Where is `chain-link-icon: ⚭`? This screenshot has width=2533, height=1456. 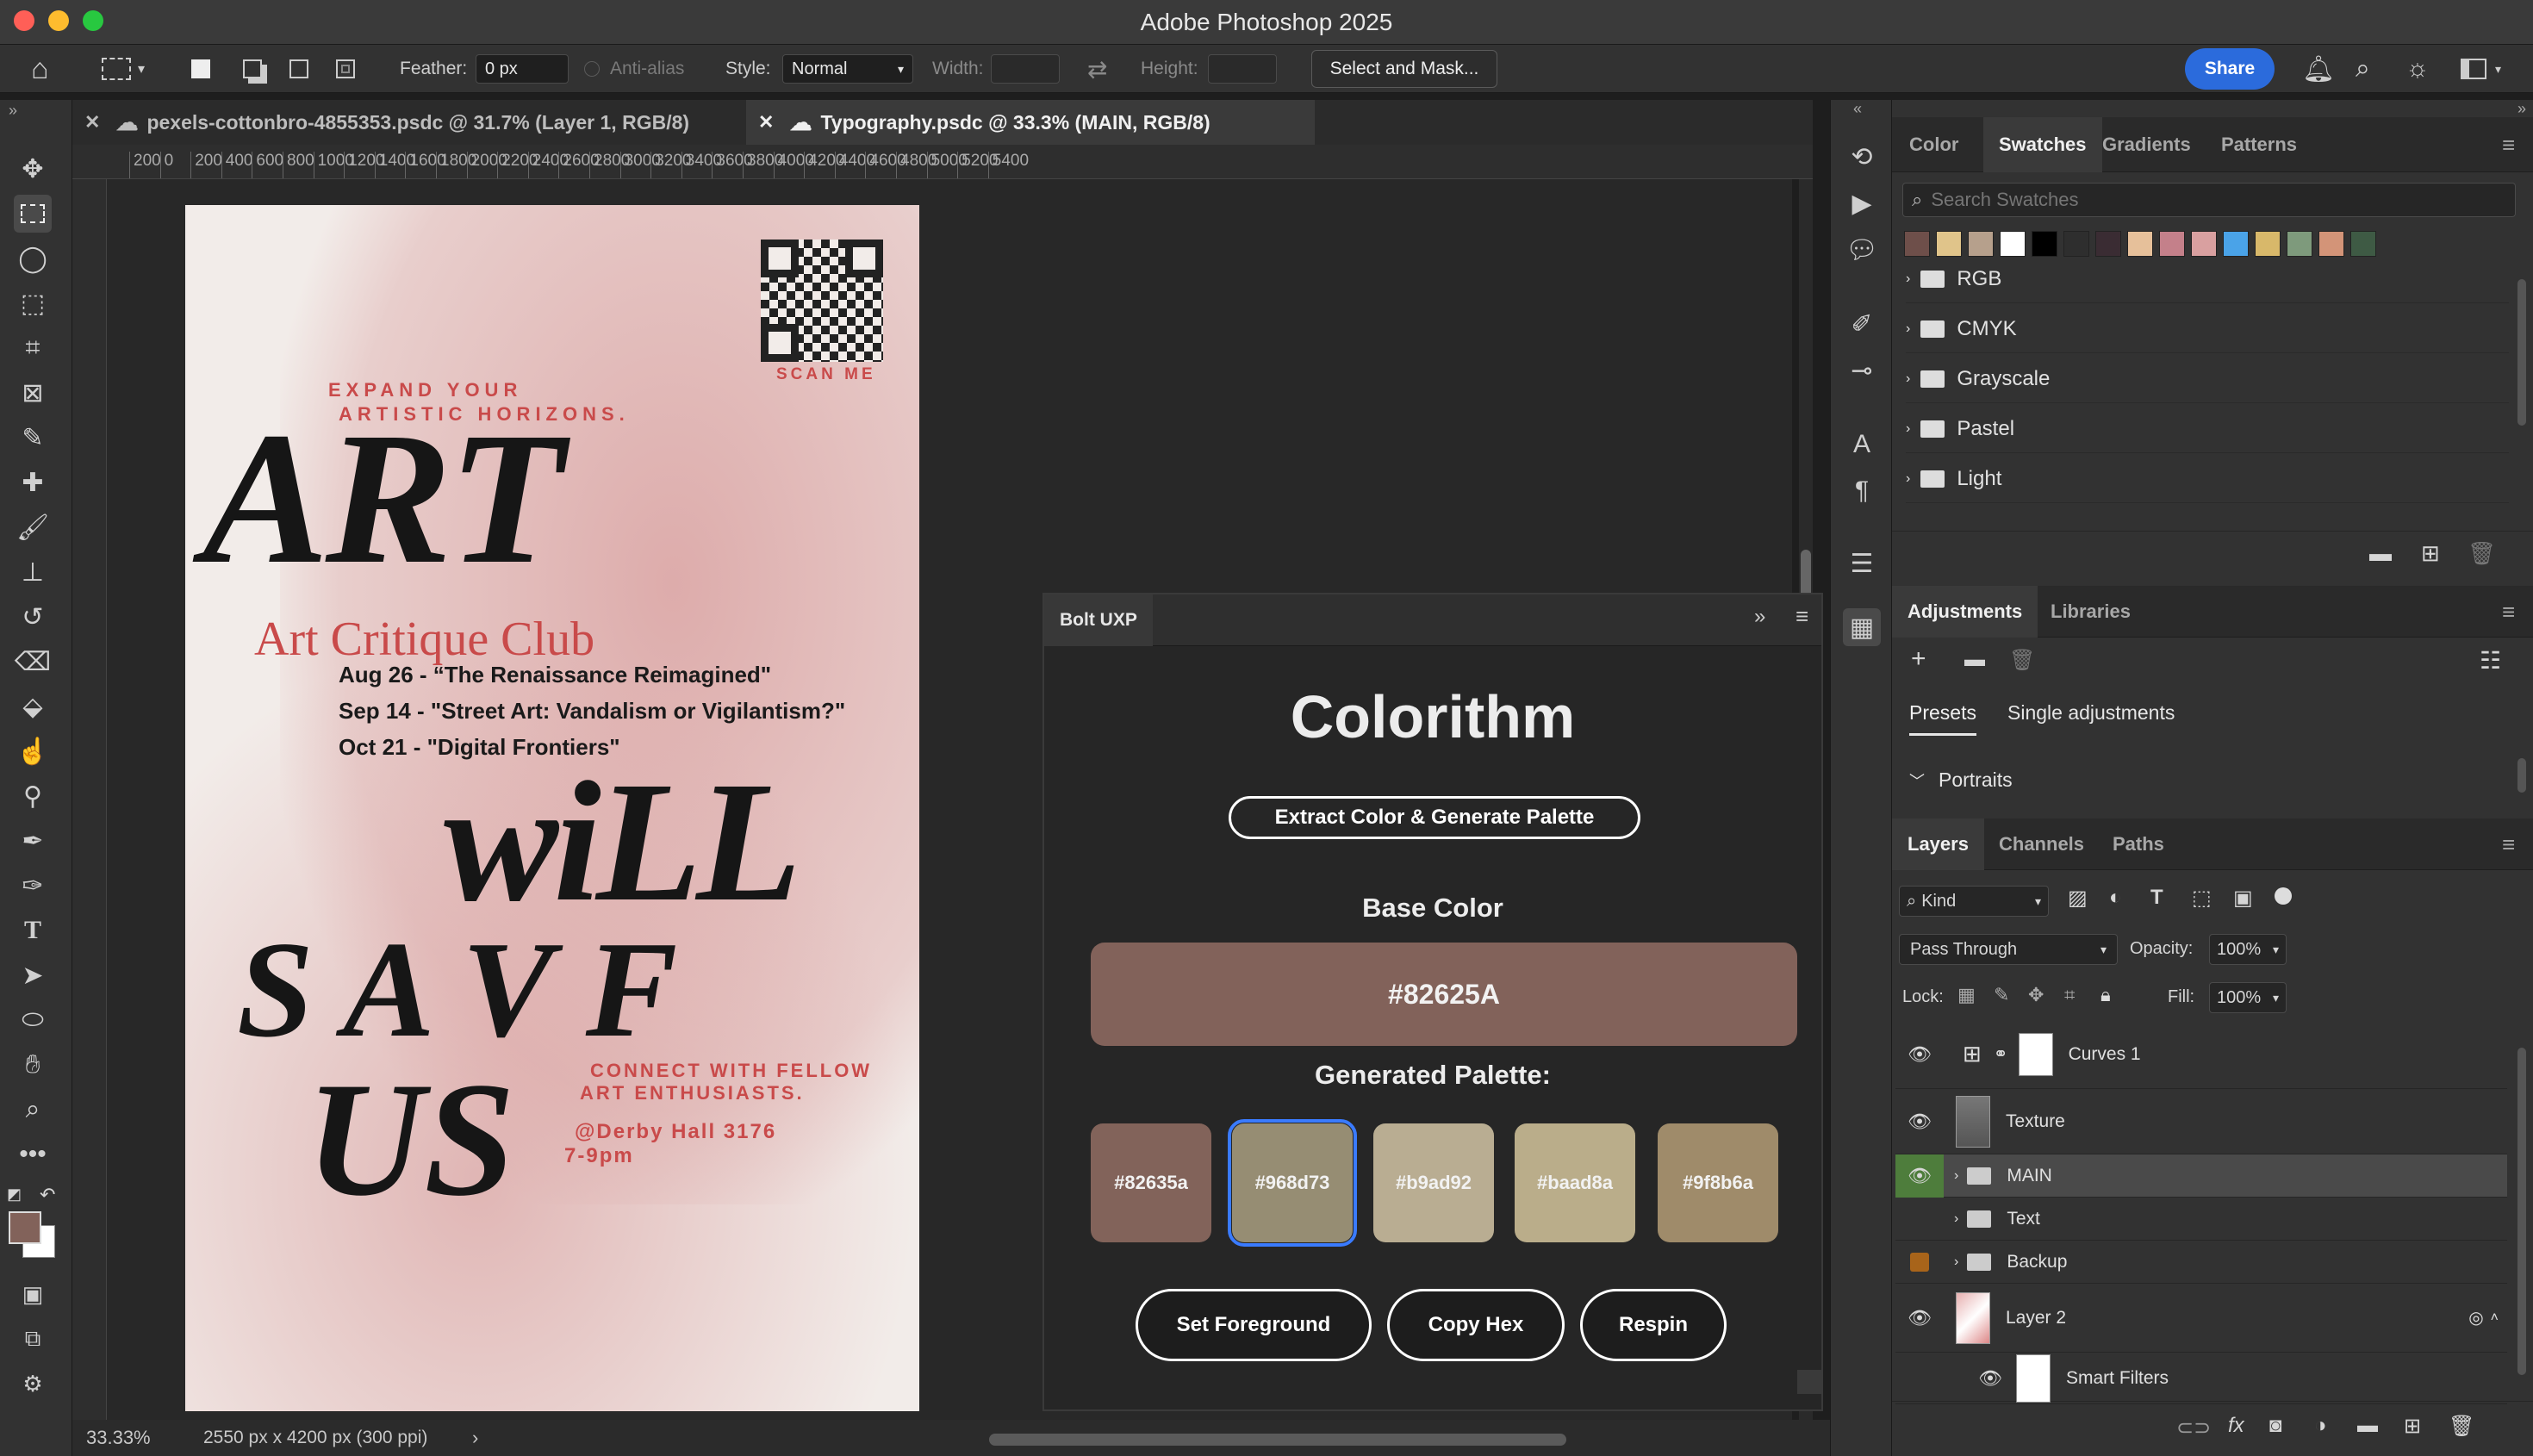 chain-link-icon: ⚭ is located at coordinates (2001, 1054).